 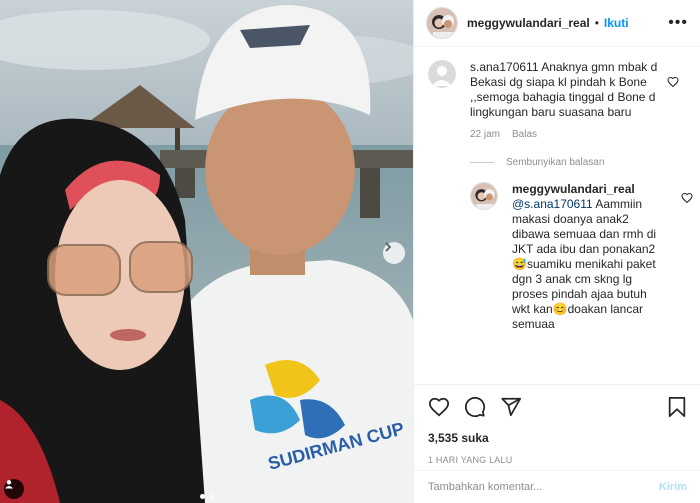 I want to click on share-paper-plane-icon, so click(x=511, y=407).